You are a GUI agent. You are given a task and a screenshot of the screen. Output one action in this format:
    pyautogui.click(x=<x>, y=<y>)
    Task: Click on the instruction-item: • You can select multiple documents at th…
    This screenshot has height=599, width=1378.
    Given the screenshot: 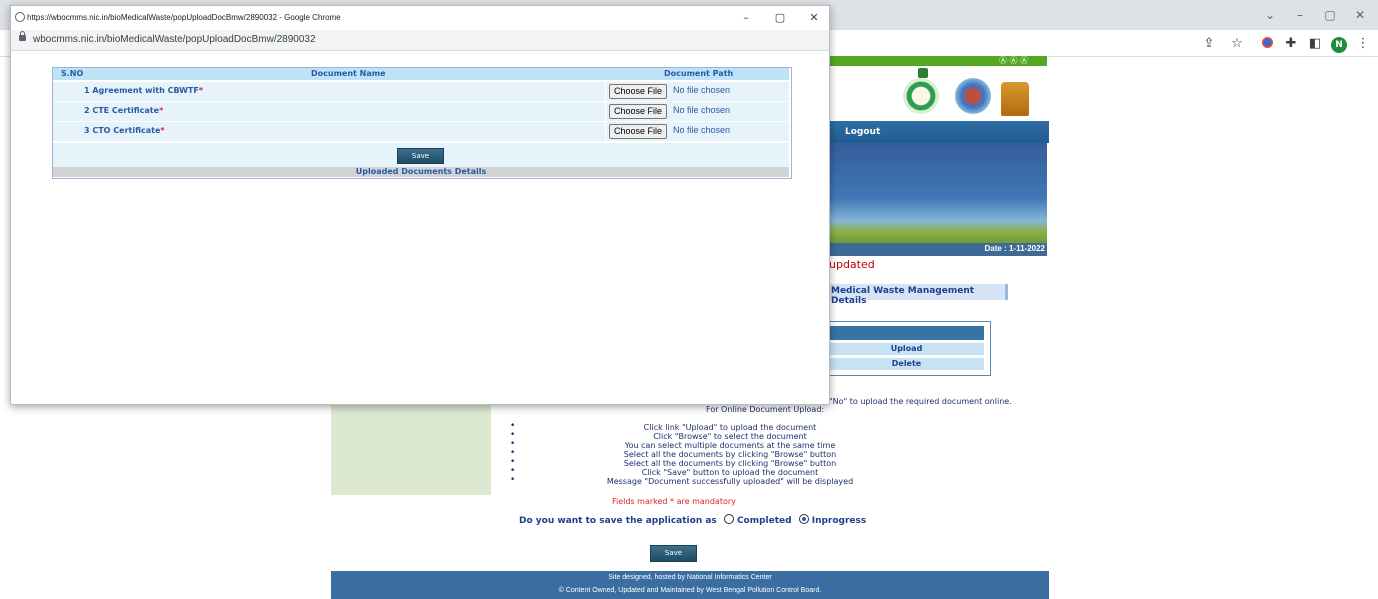 What is the action you would take?
    pyautogui.click(x=673, y=445)
    